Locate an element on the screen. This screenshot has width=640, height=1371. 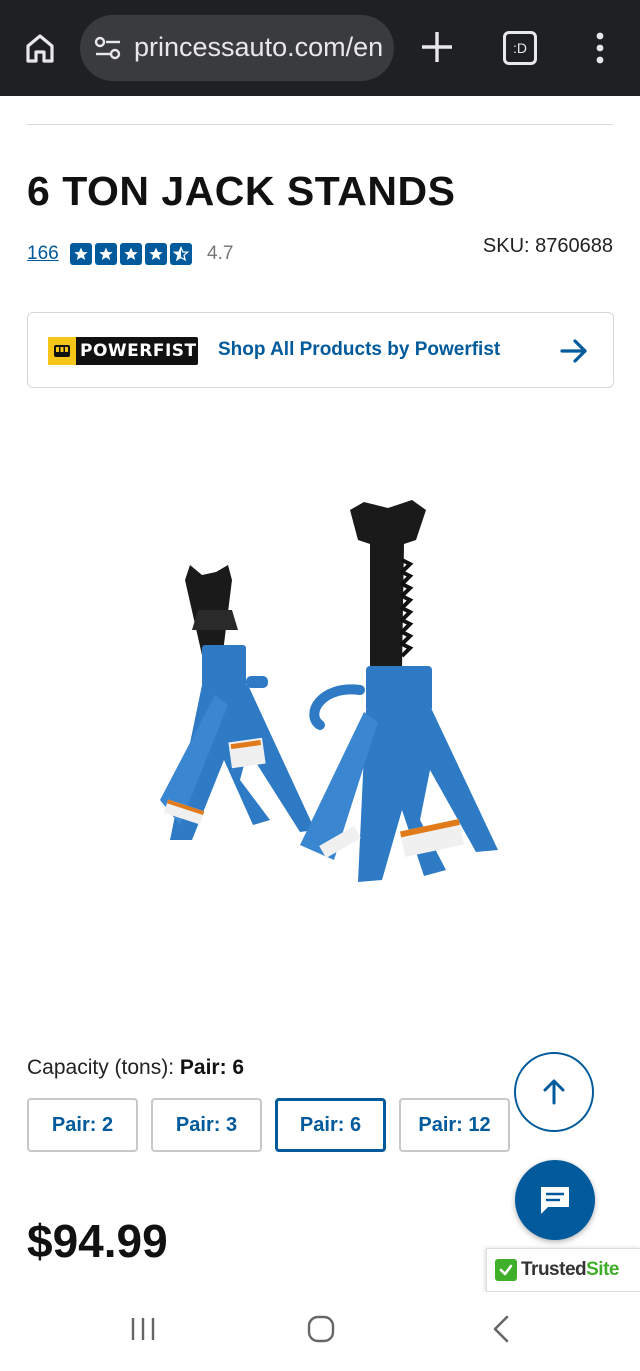
shop-brand-link: Shop All Products by Powerfist is located at coordinates (359, 350).